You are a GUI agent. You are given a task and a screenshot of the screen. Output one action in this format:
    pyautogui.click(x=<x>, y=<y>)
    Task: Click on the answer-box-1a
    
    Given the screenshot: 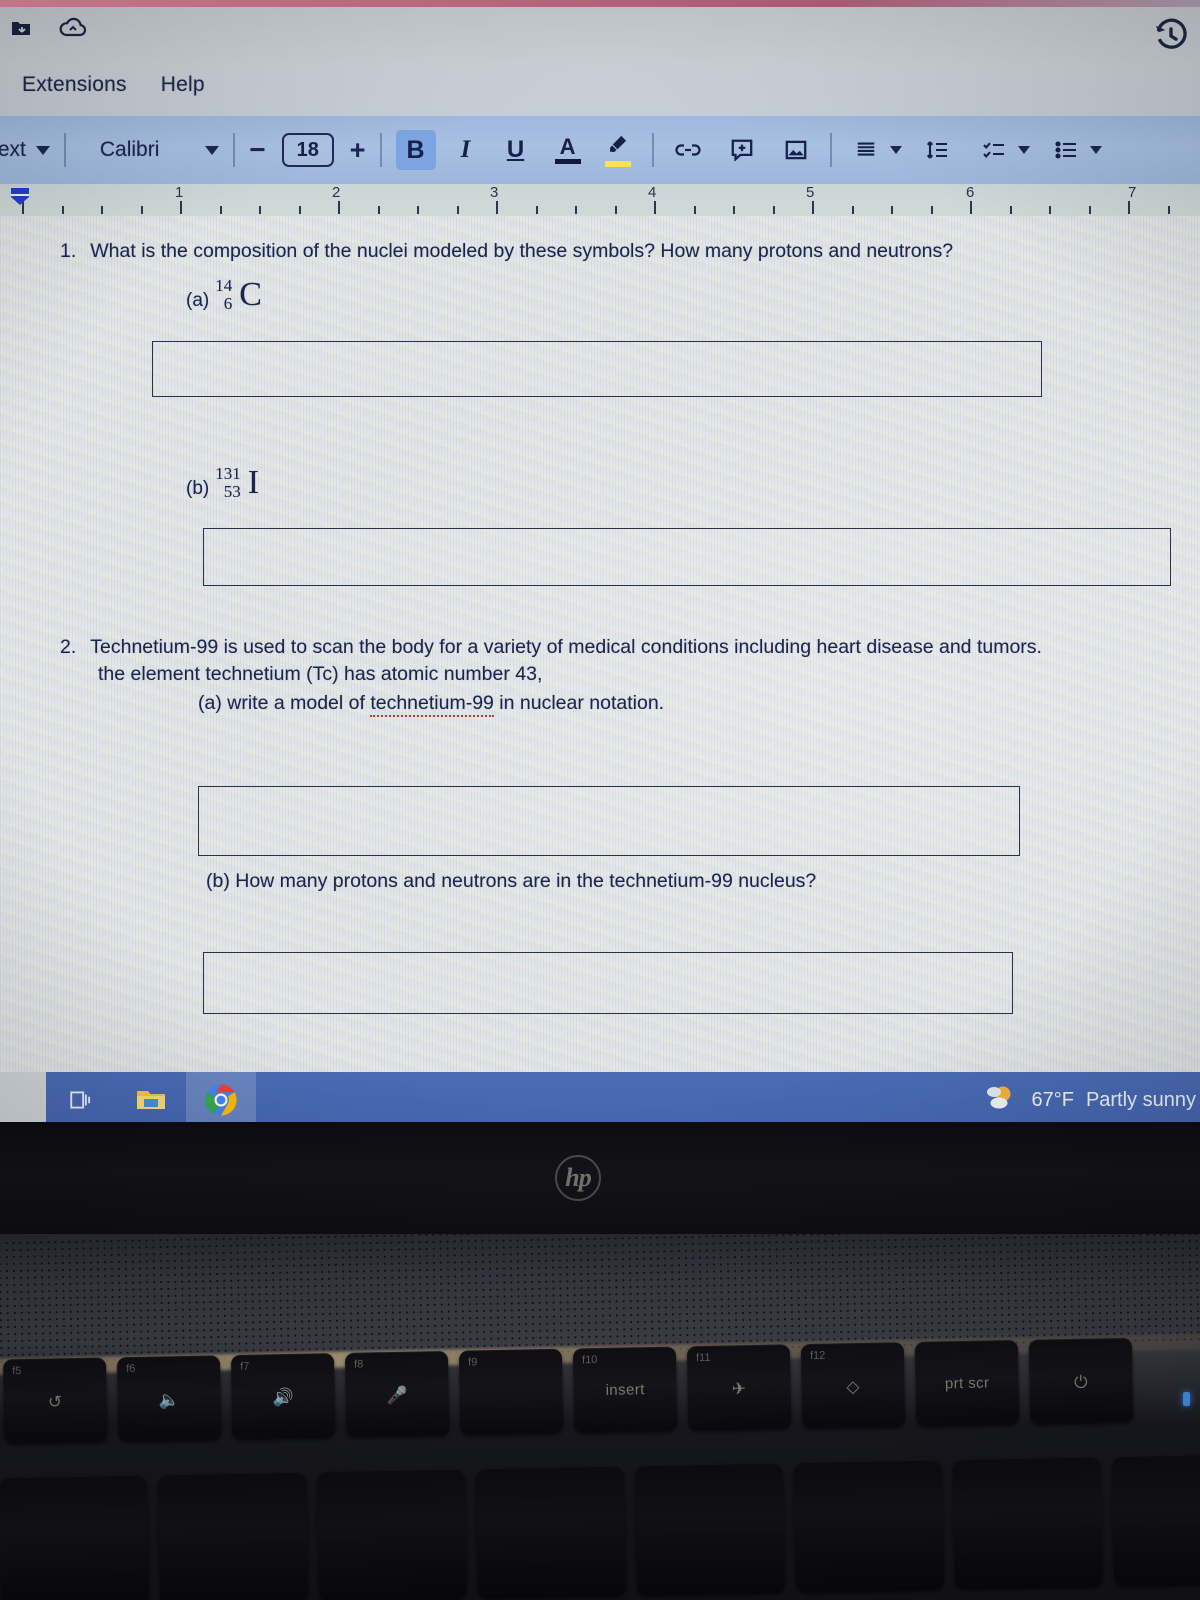 What is the action you would take?
    pyautogui.click(x=597, y=369)
    